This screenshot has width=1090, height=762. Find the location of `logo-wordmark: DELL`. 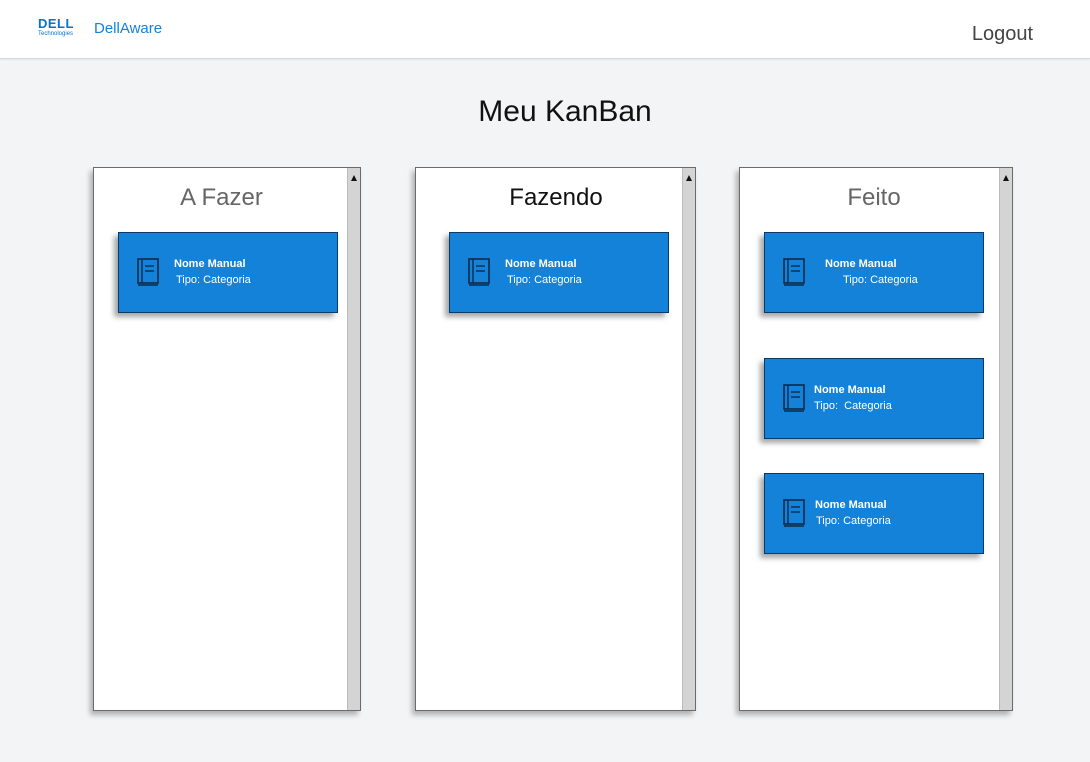

logo-wordmark: DELL is located at coordinates (56, 23).